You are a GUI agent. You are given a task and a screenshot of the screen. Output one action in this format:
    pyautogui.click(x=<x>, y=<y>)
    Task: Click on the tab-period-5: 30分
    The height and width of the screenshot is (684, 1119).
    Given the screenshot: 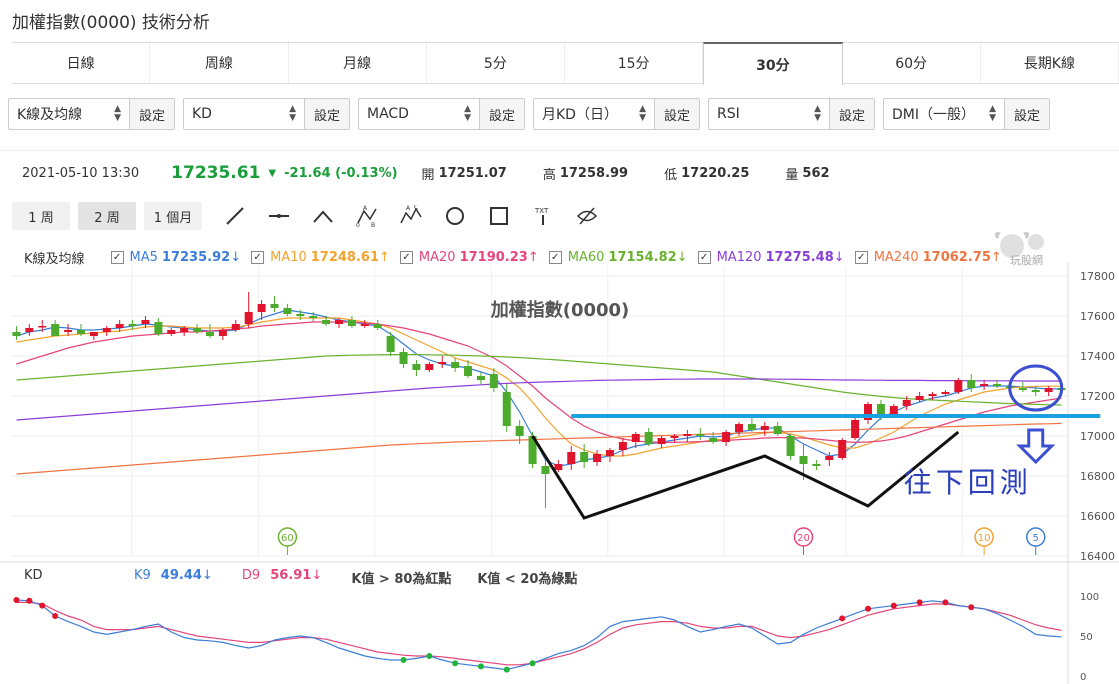 What is the action you would take?
    pyautogui.click(x=773, y=63)
    